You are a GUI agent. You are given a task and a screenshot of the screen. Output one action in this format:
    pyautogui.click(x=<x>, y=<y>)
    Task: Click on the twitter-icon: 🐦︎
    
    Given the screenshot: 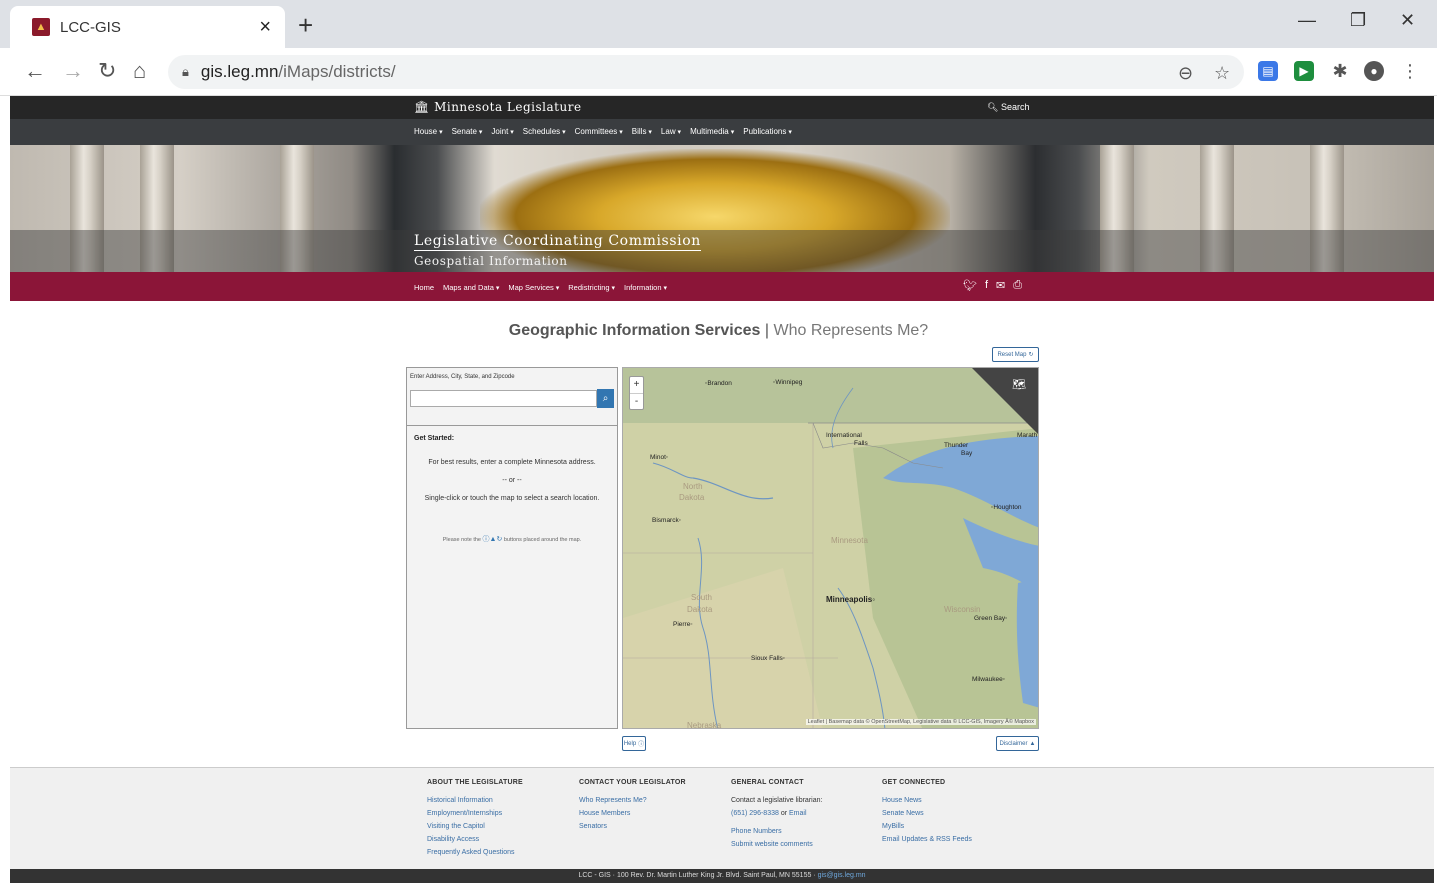 What is the action you would take?
    pyautogui.click(x=970, y=285)
    